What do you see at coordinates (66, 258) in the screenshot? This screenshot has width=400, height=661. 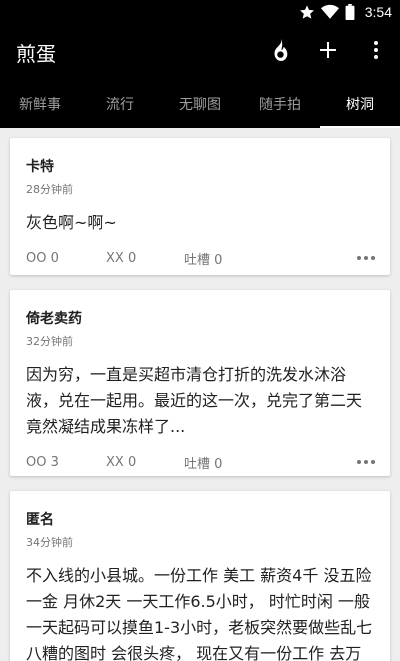 I see `upvote-button: OO 0` at bounding box center [66, 258].